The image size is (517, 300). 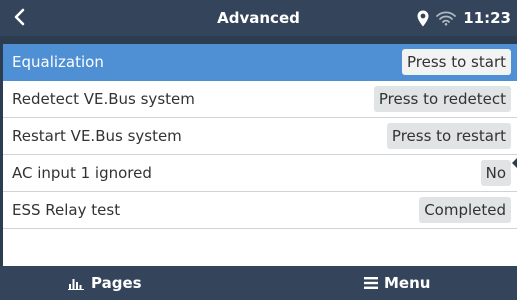 I want to click on press-to-restart-button: Press to restart, so click(x=448, y=136).